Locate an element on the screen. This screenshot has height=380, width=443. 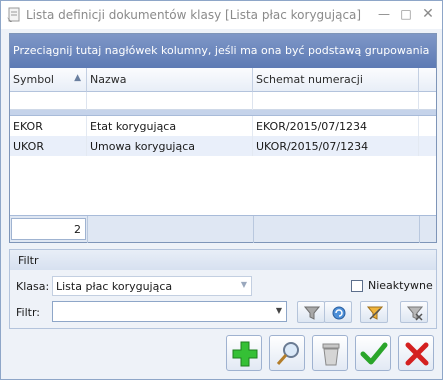
refresh-icon is located at coordinates (339, 313).